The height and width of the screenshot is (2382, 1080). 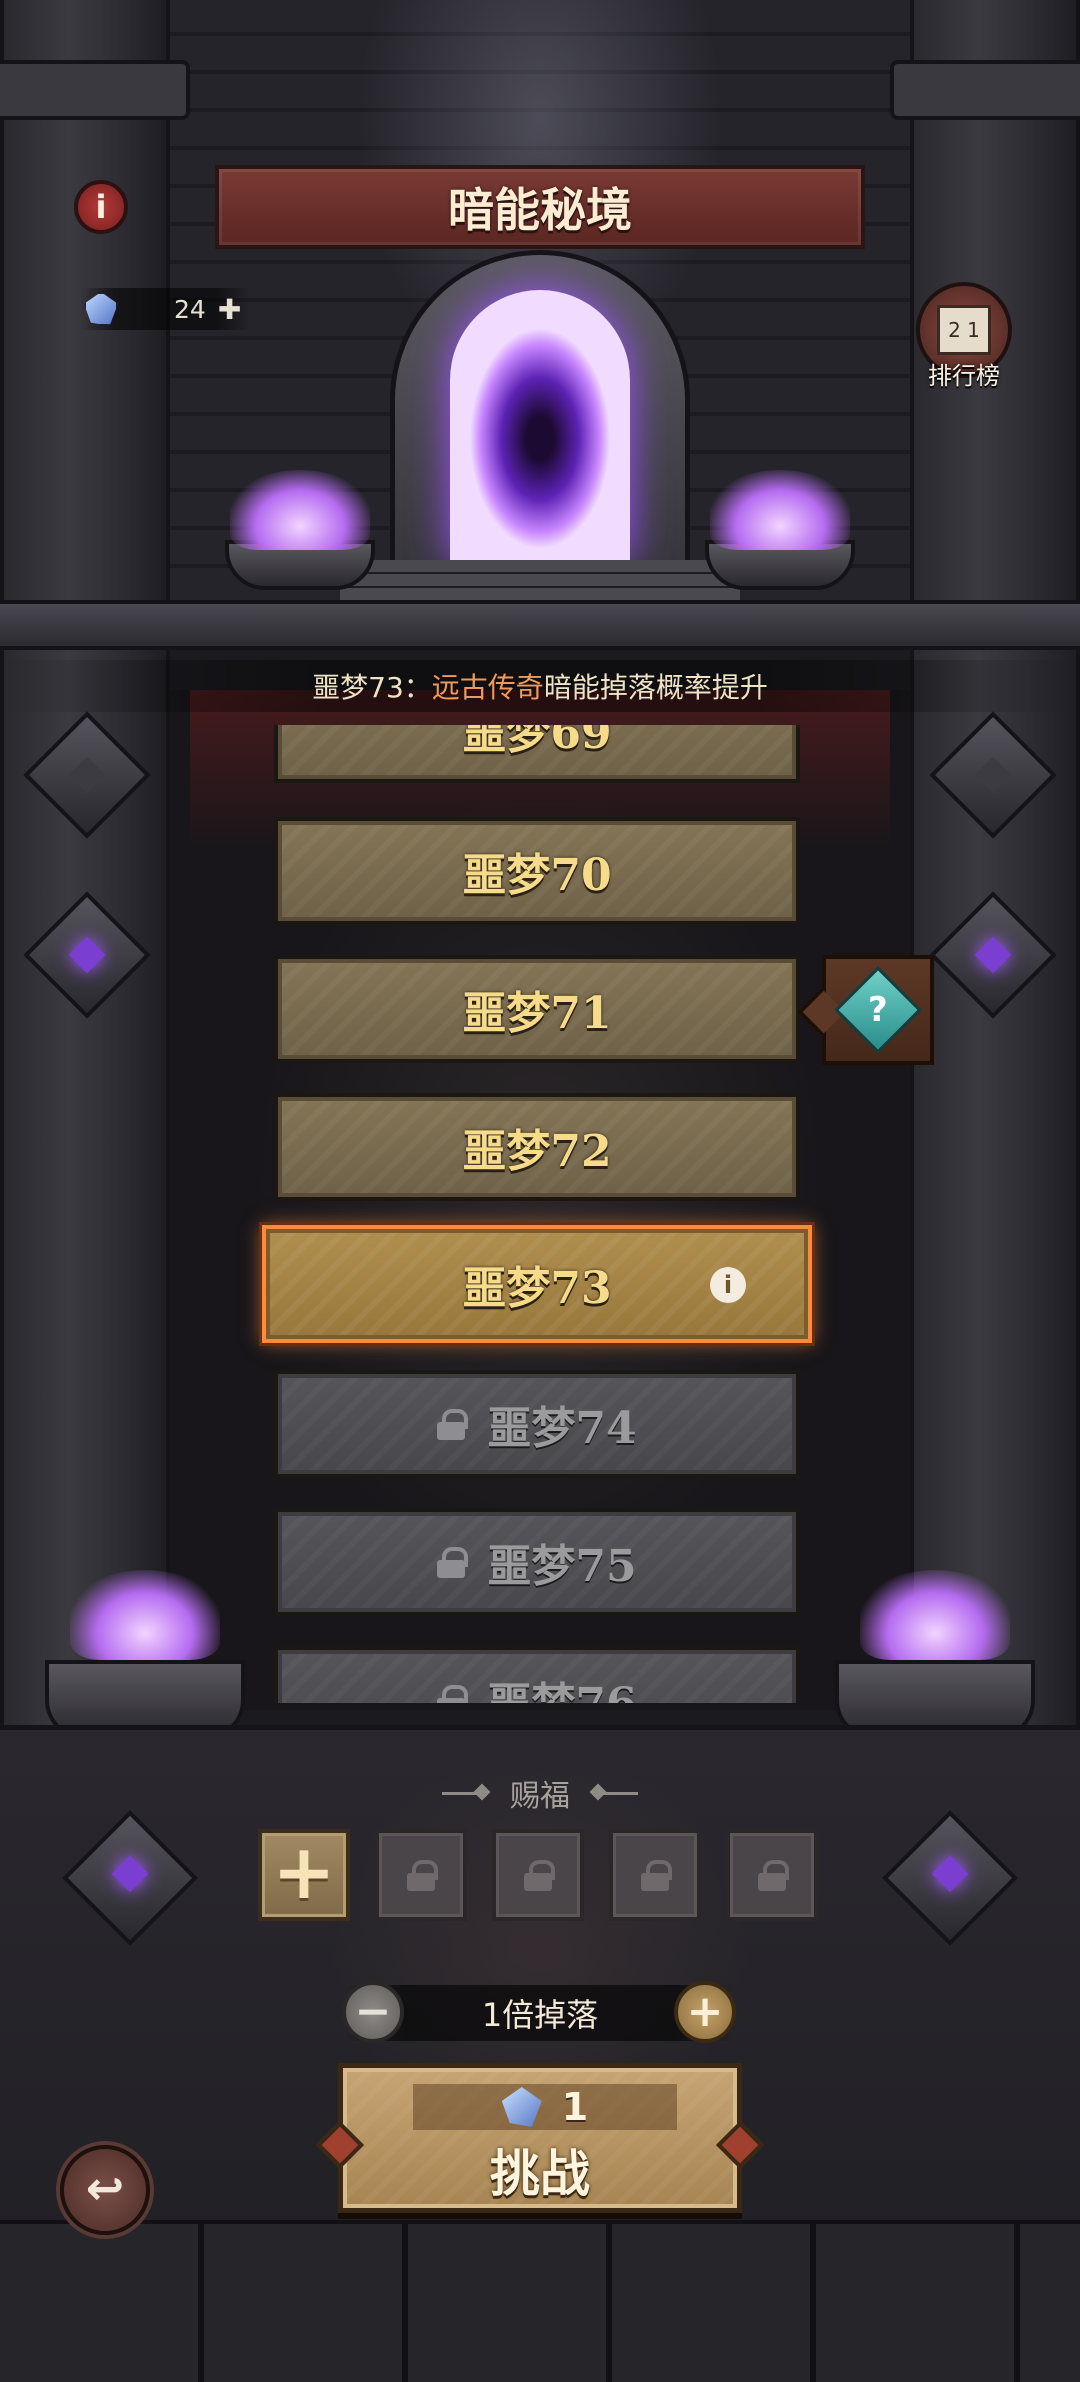 I want to click on level-item-69: 噩梦69, so click(x=537, y=754).